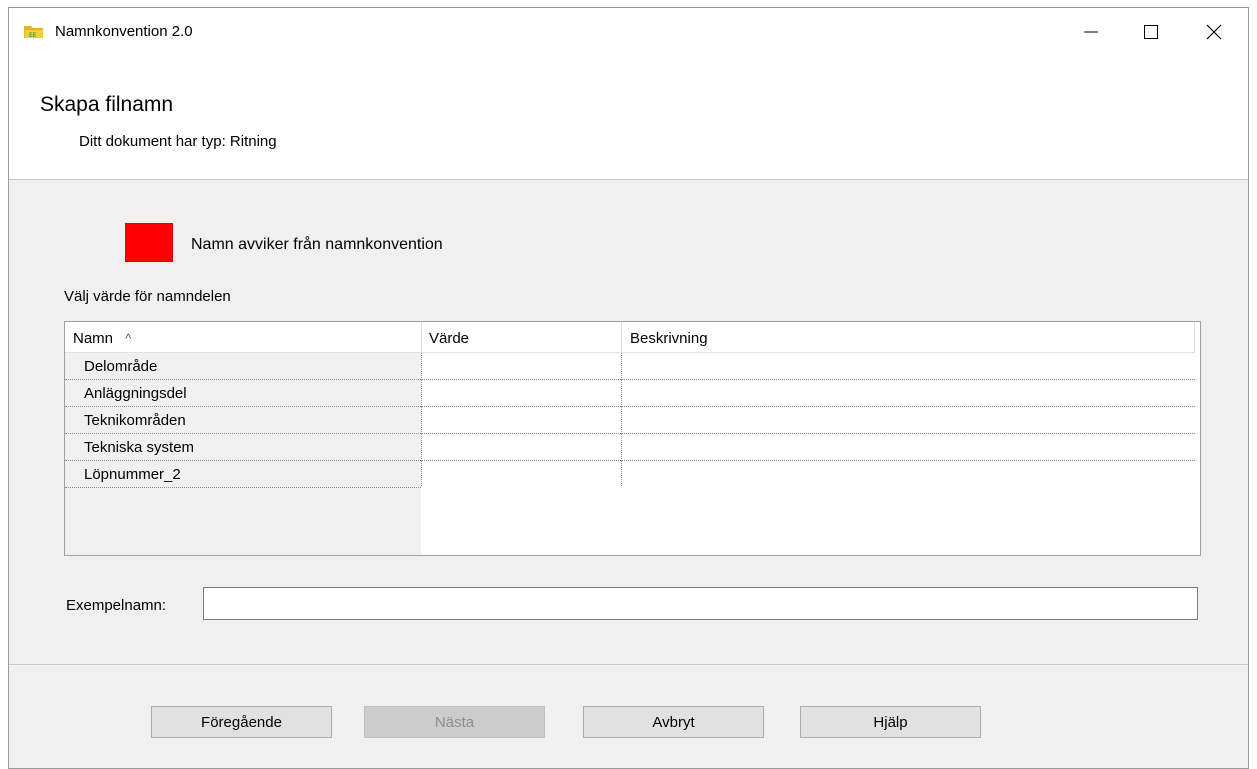 Image resolution: width=1257 pixels, height=769 pixels. I want to click on example-name-input, so click(700, 603).